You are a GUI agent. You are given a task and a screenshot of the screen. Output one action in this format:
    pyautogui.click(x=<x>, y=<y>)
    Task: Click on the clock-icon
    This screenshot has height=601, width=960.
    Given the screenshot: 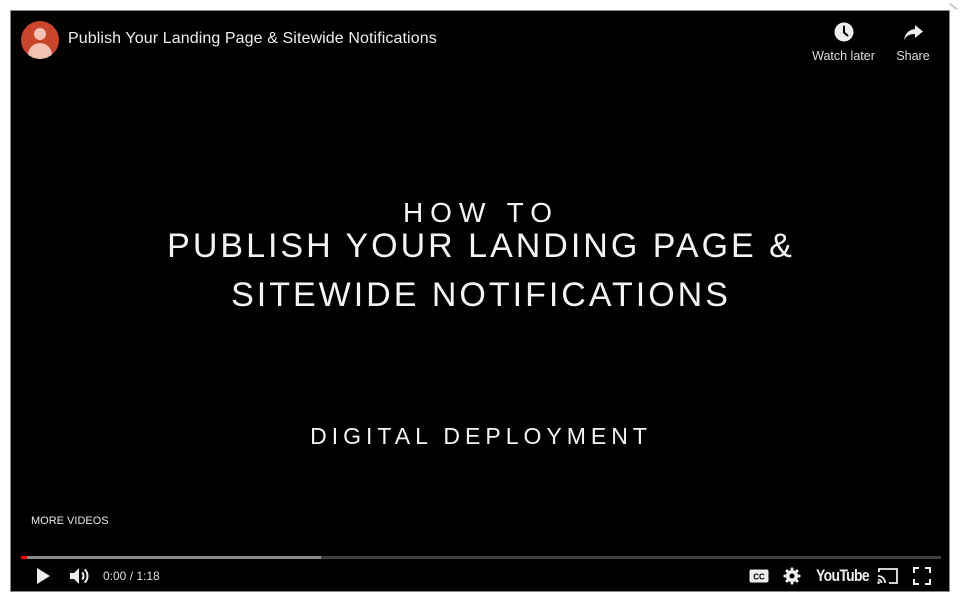 What is the action you would take?
    pyautogui.click(x=843, y=32)
    